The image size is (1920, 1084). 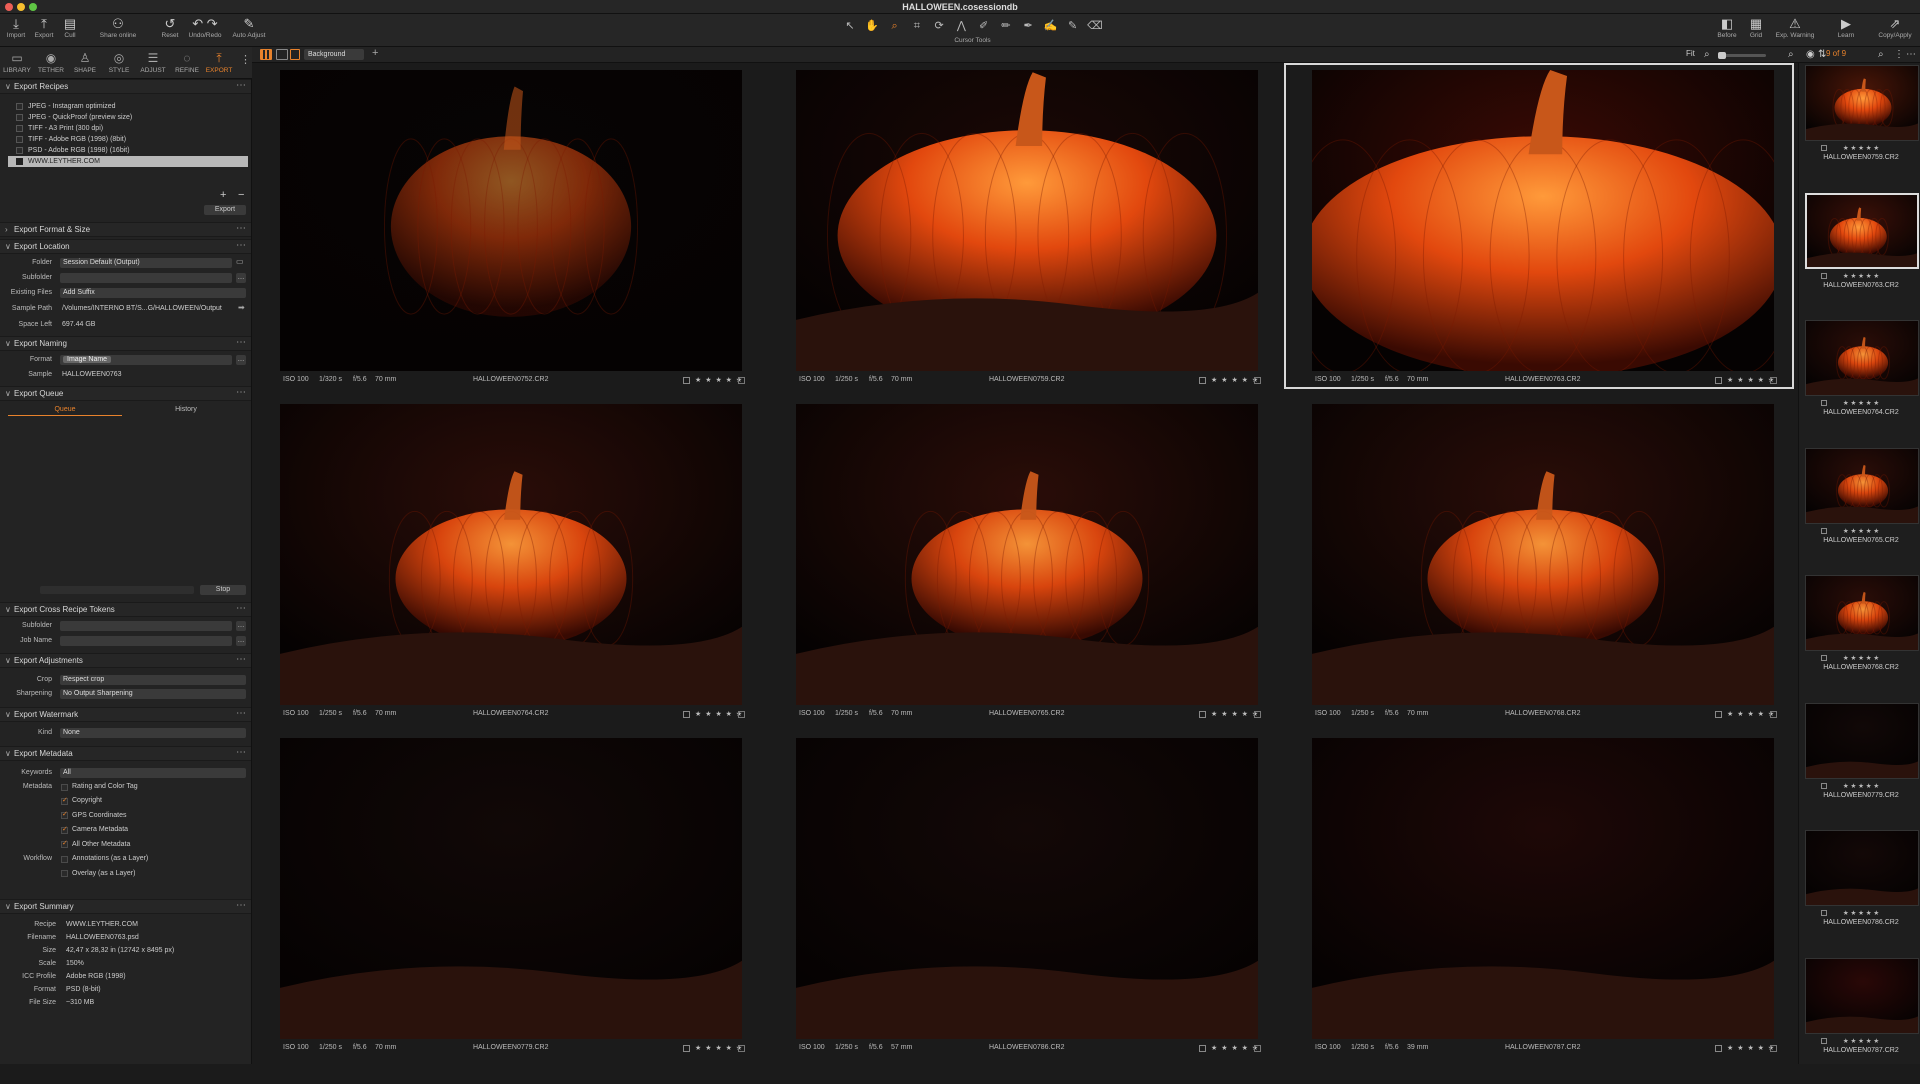 What do you see at coordinates (17, 61) in the screenshot?
I see `tab-library: ▭ LIBRARY` at bounding box center [17, 61].